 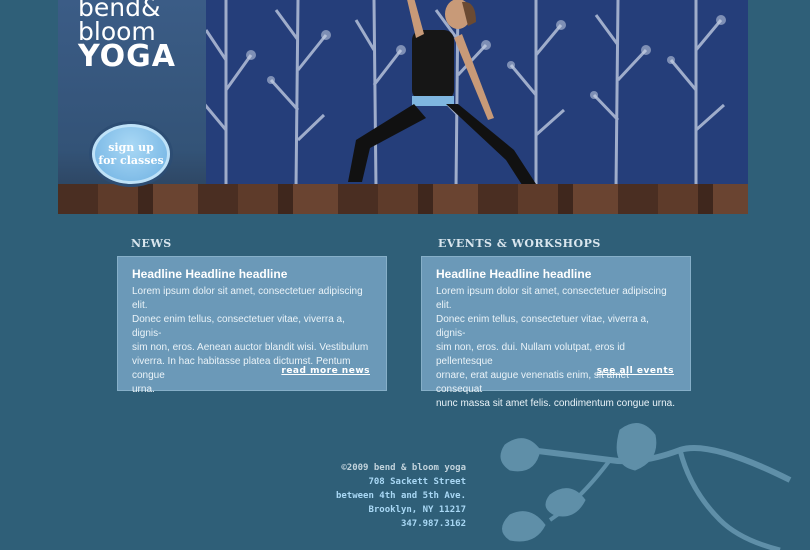 I want to click on address-street: 708 Sackett Street, so click(x=417, y=482).